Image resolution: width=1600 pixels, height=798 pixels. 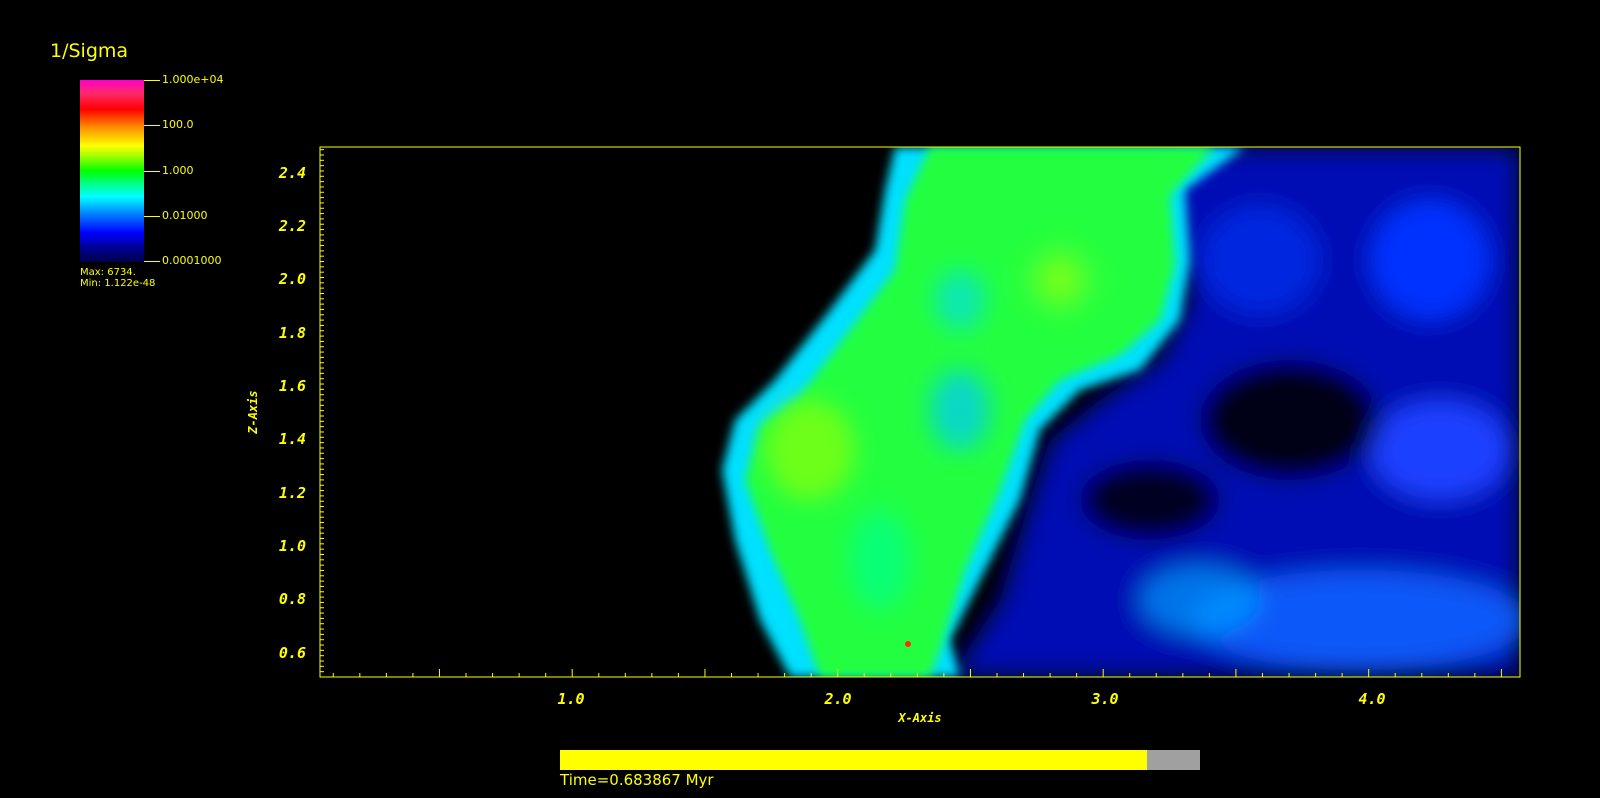 What do you see at coordinates (292, 173) in the screenshot?
I see `y-tick-label: 2.4` at bounding box center [292, 173].